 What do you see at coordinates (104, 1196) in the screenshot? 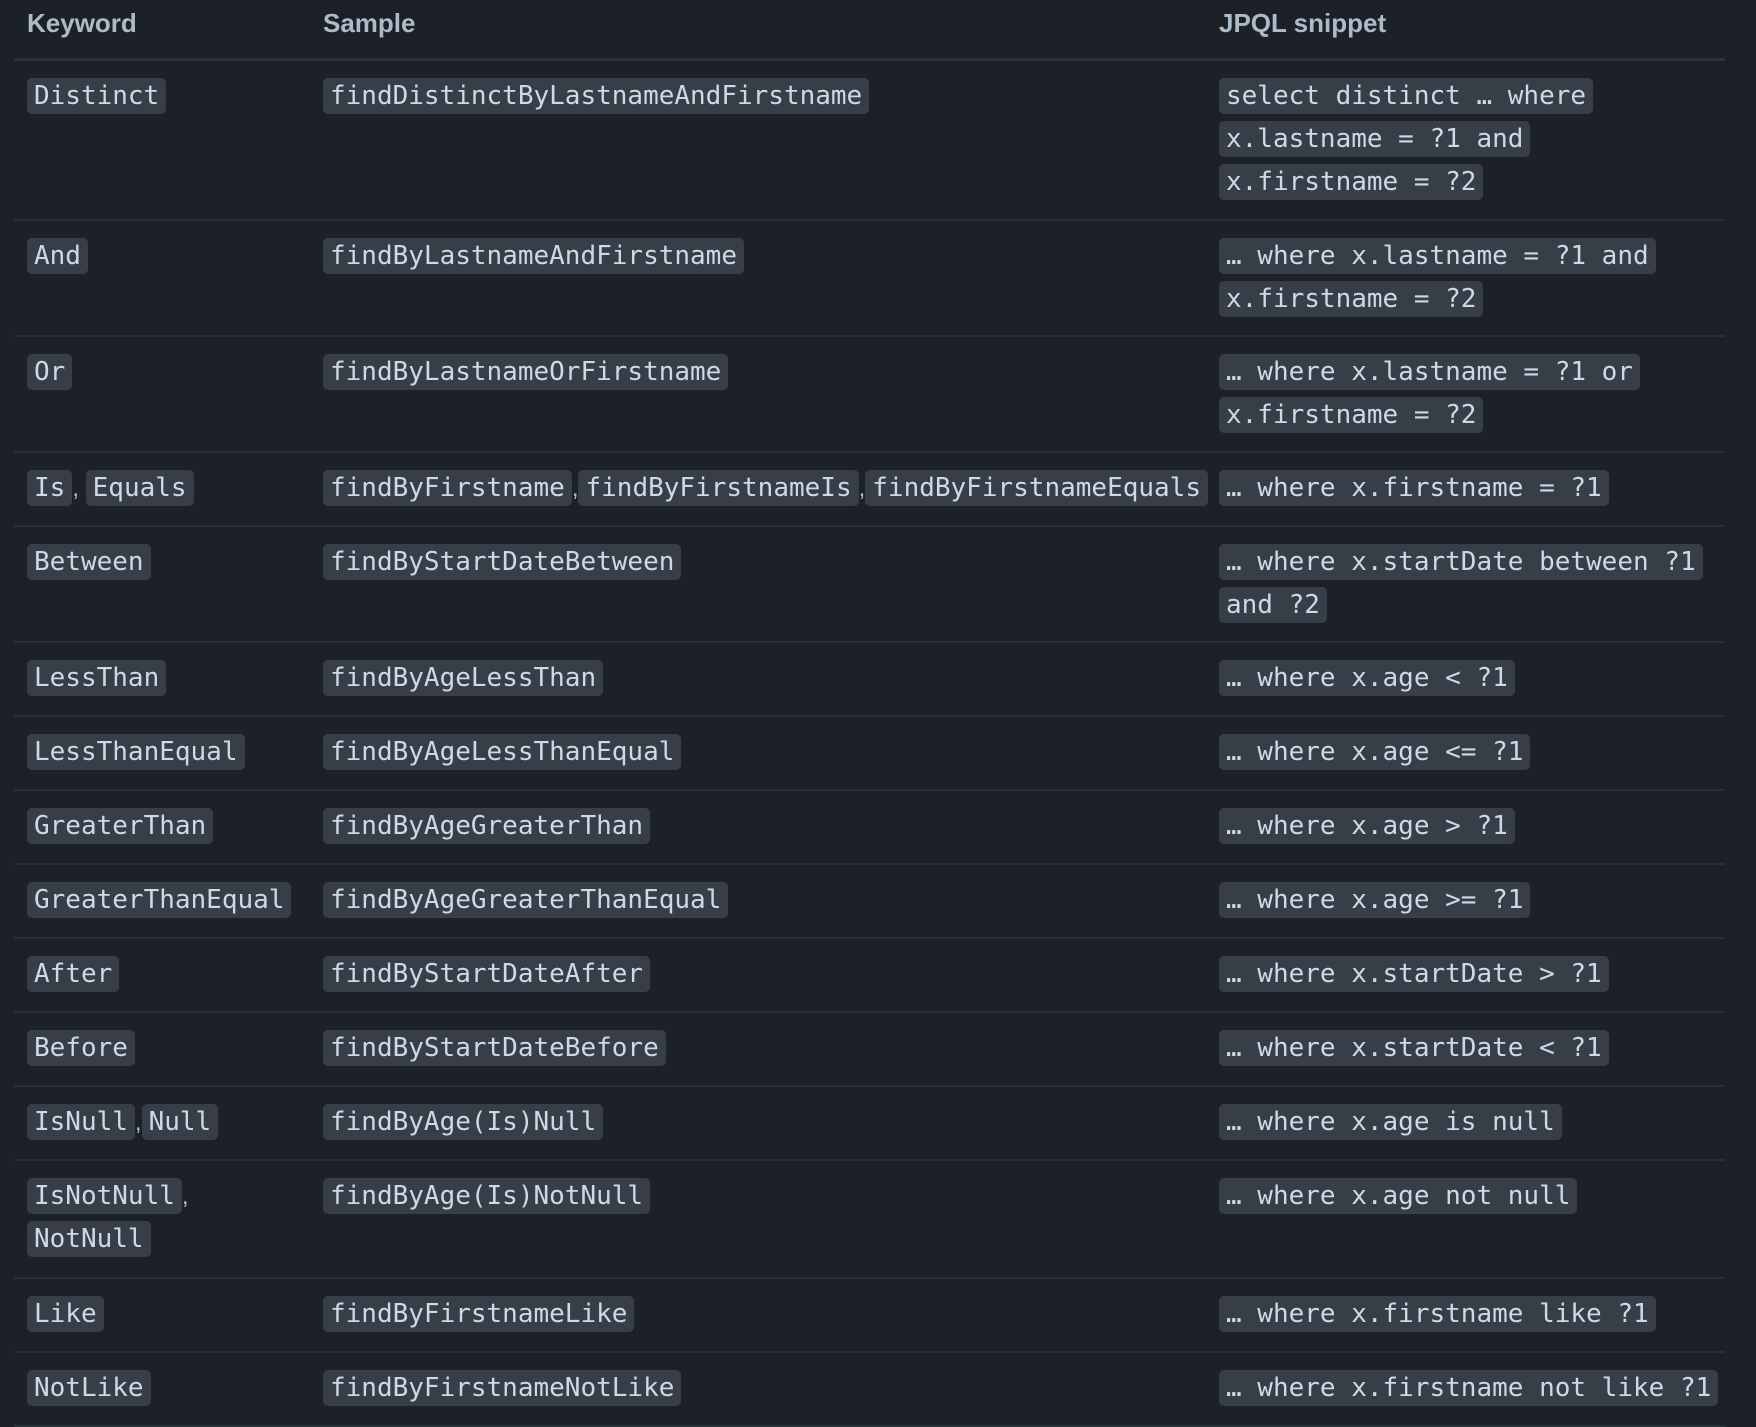
I see `keyword-code: IsNotNull` at bounding box center [104, 1196].